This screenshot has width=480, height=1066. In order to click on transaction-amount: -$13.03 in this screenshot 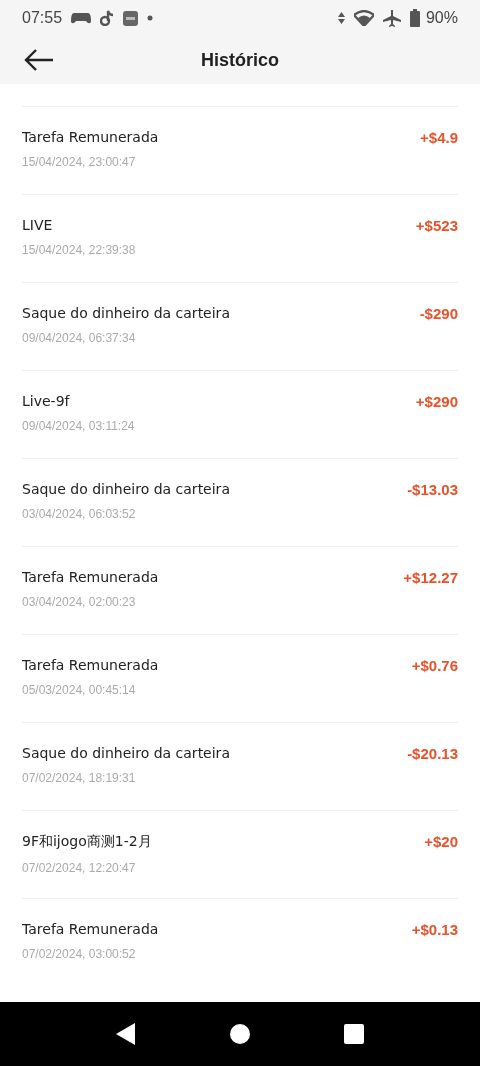, I will do `click(432, 489)`.